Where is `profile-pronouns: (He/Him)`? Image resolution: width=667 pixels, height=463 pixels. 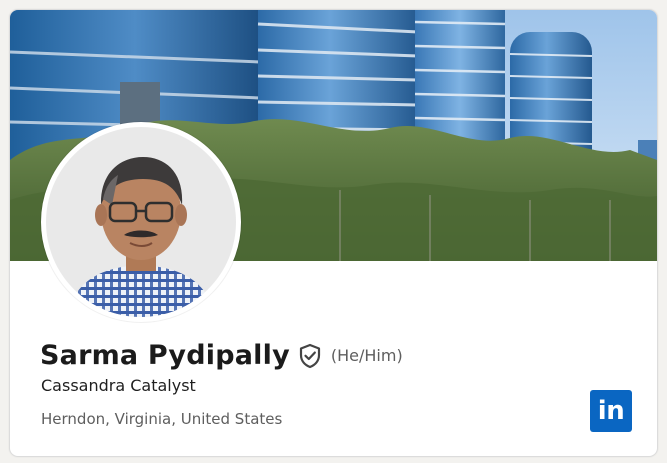
profile-pronouns: (He/Him) is located at coordinates (366, 355).